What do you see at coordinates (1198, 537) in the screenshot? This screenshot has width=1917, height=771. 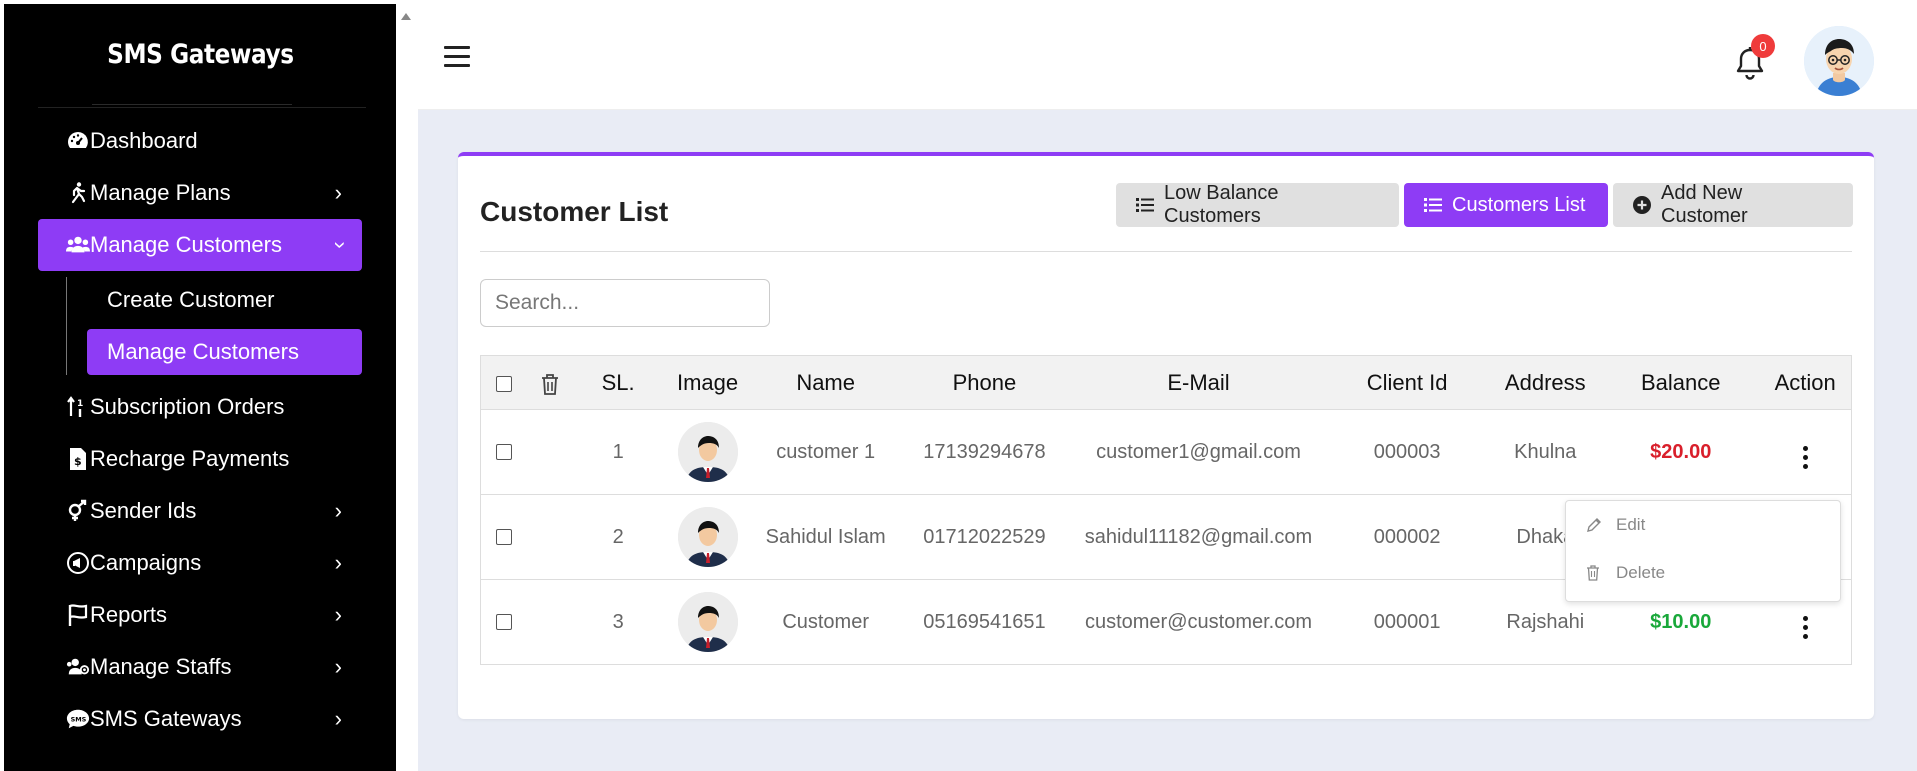 I see `email-cell: sahidul11182@gmail.com` at bounding box center [1198, 537].